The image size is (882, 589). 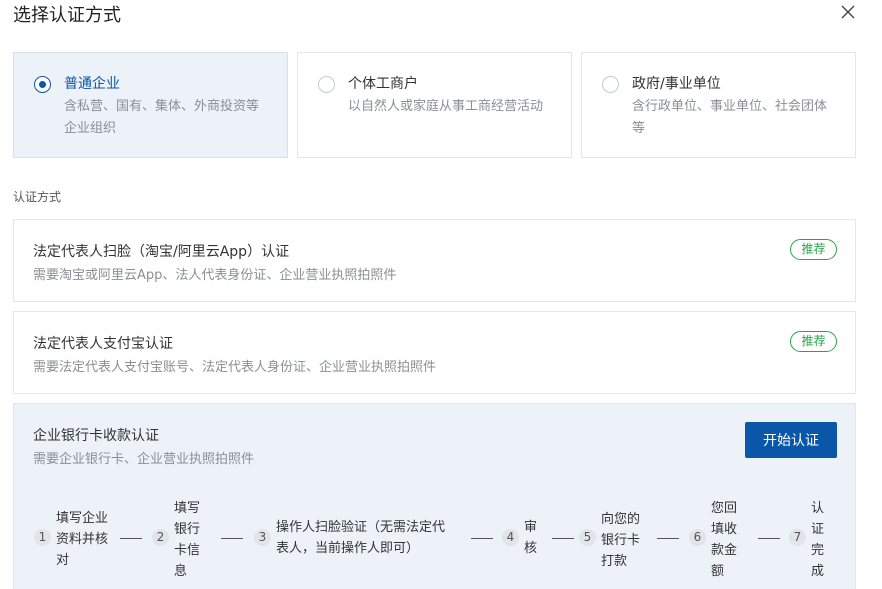 I want to click on step-text: 认证完成, so click(x=818, y=540).